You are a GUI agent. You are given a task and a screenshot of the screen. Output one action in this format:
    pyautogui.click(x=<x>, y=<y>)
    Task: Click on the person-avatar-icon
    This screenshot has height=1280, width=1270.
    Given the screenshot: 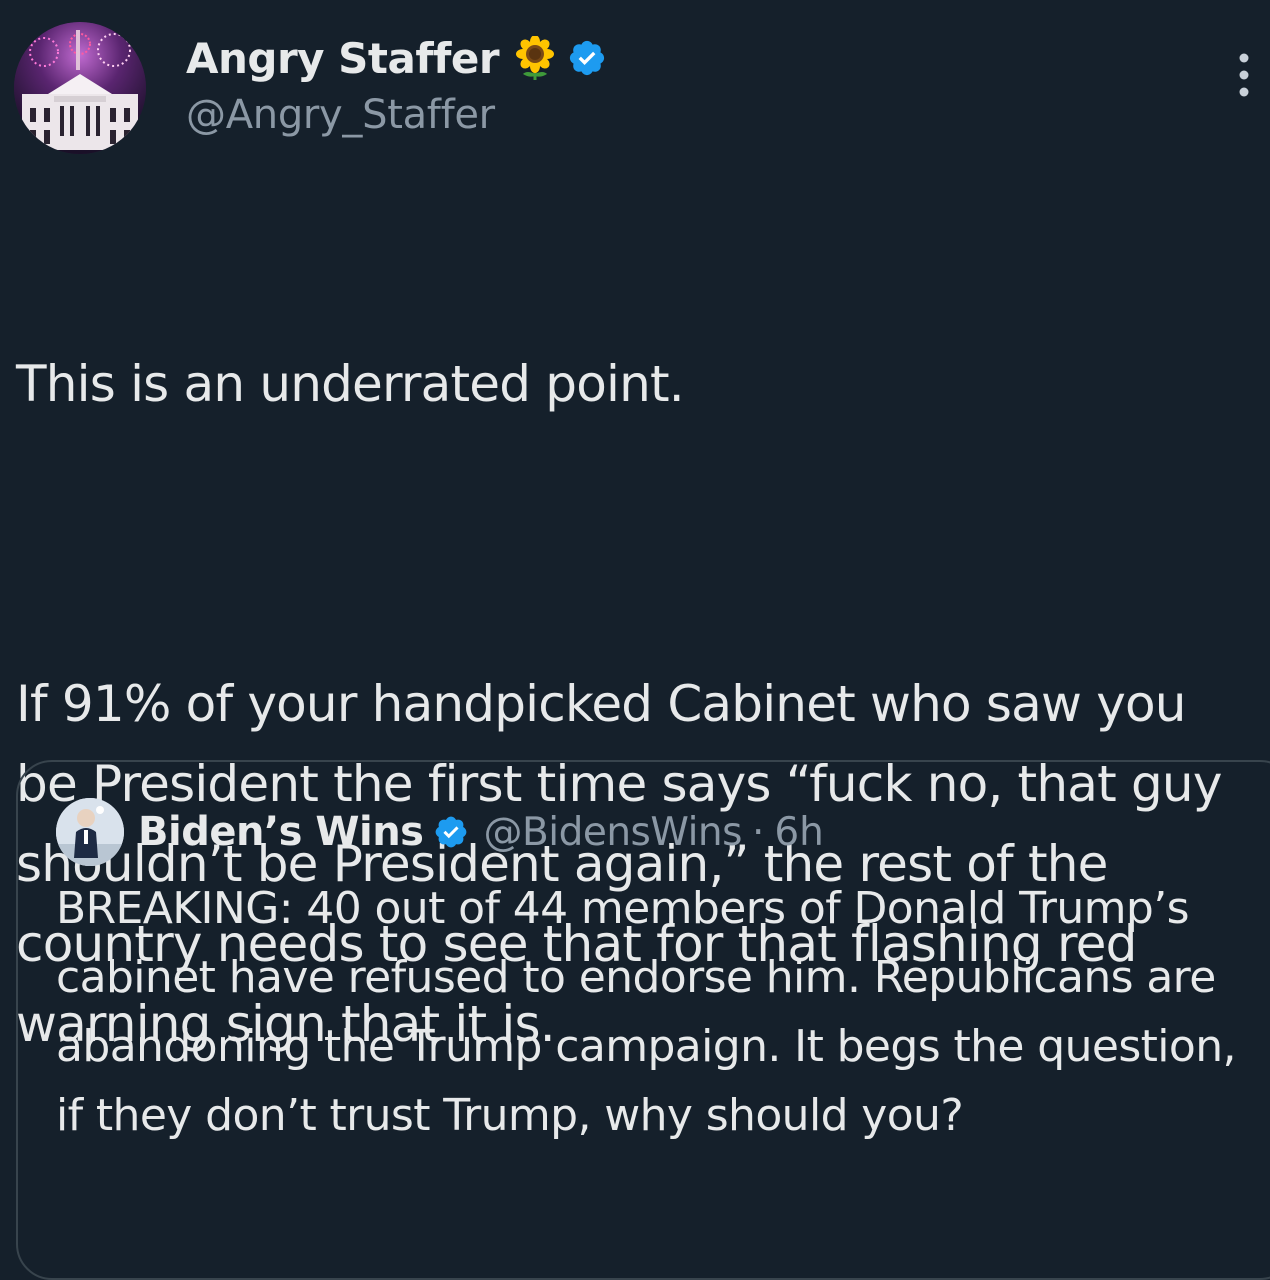 What is the action you would take?
    pyautogui.click(x=90, y=832)
    